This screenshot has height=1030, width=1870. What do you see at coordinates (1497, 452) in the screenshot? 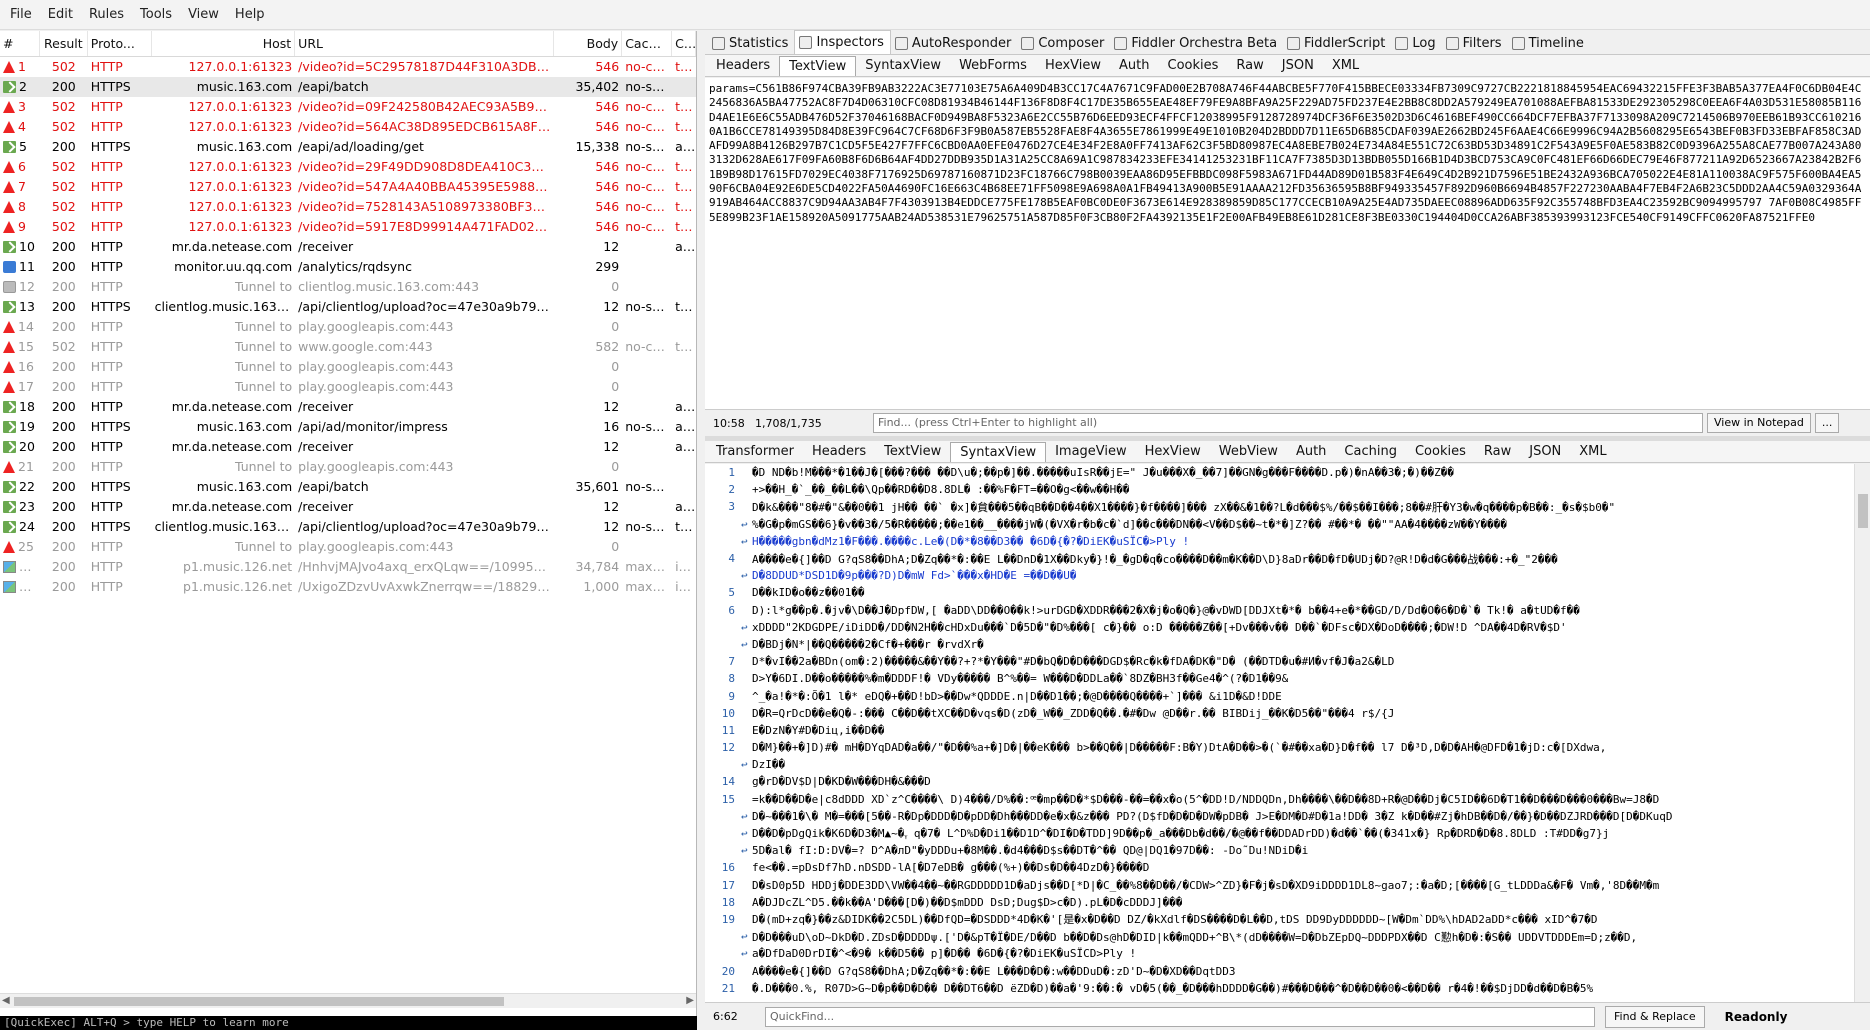
I see `response-tab-raw: Raw` at bounding box center [1497, 452].